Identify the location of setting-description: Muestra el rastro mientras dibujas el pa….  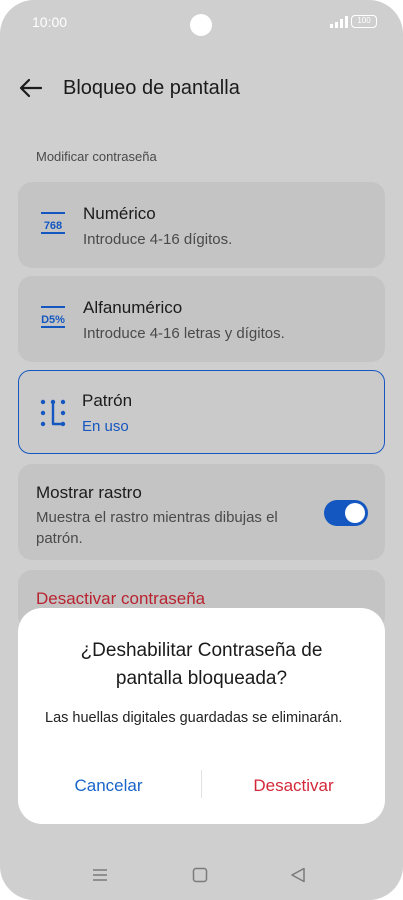
(157, 528).